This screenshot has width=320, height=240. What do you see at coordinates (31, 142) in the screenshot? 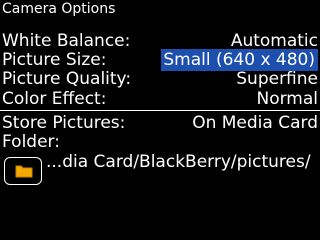
I see `folder-label: Folder:` at bounding box center [31, 142].